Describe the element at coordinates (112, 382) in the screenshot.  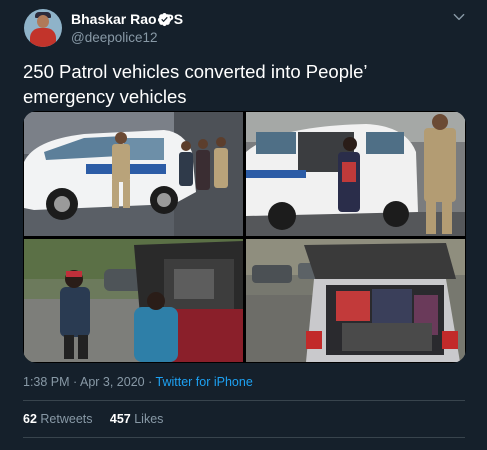
I see `tweet-date: Apr 3, 2020` at that location.